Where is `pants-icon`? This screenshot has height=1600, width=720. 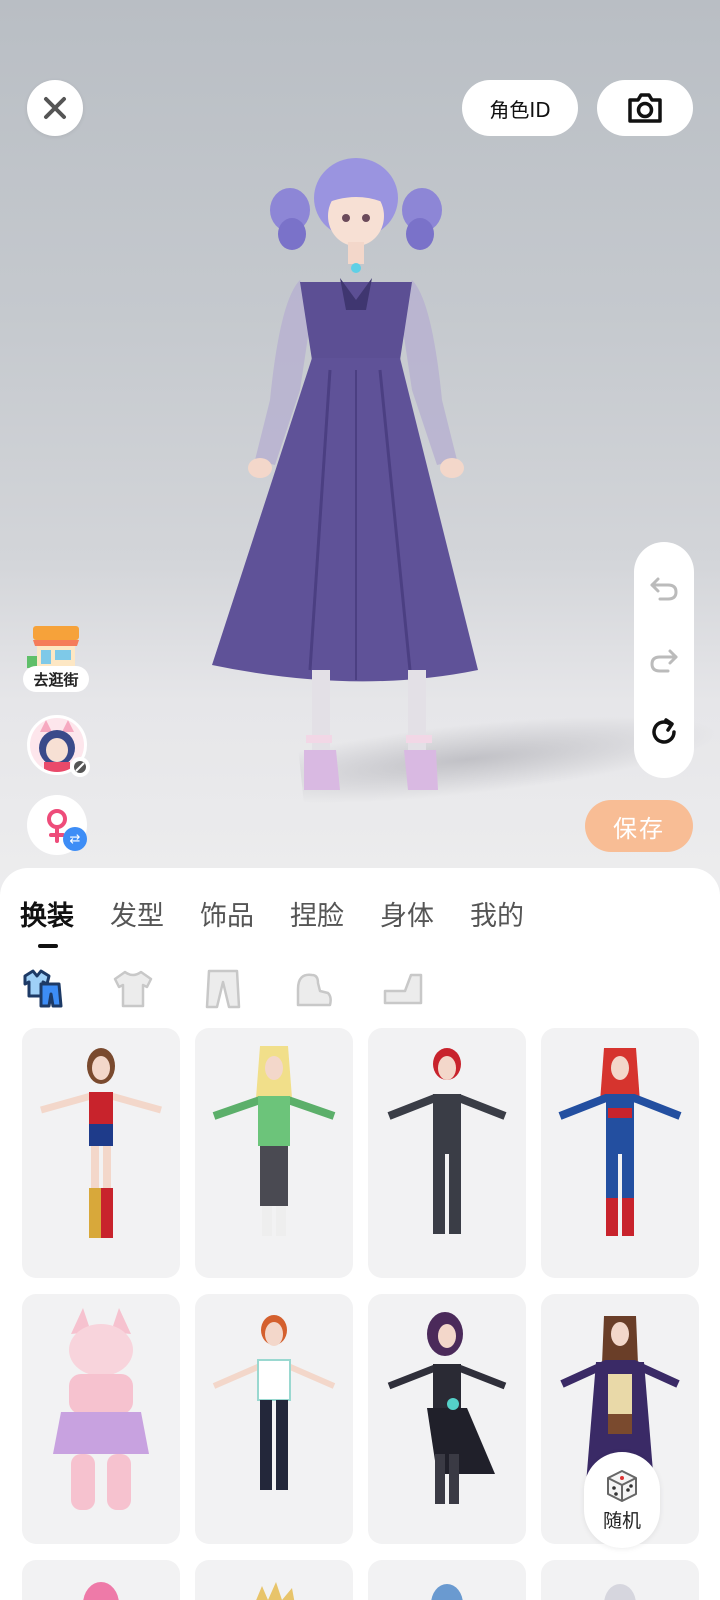 pants-icon is located at coordinates (223, 989).